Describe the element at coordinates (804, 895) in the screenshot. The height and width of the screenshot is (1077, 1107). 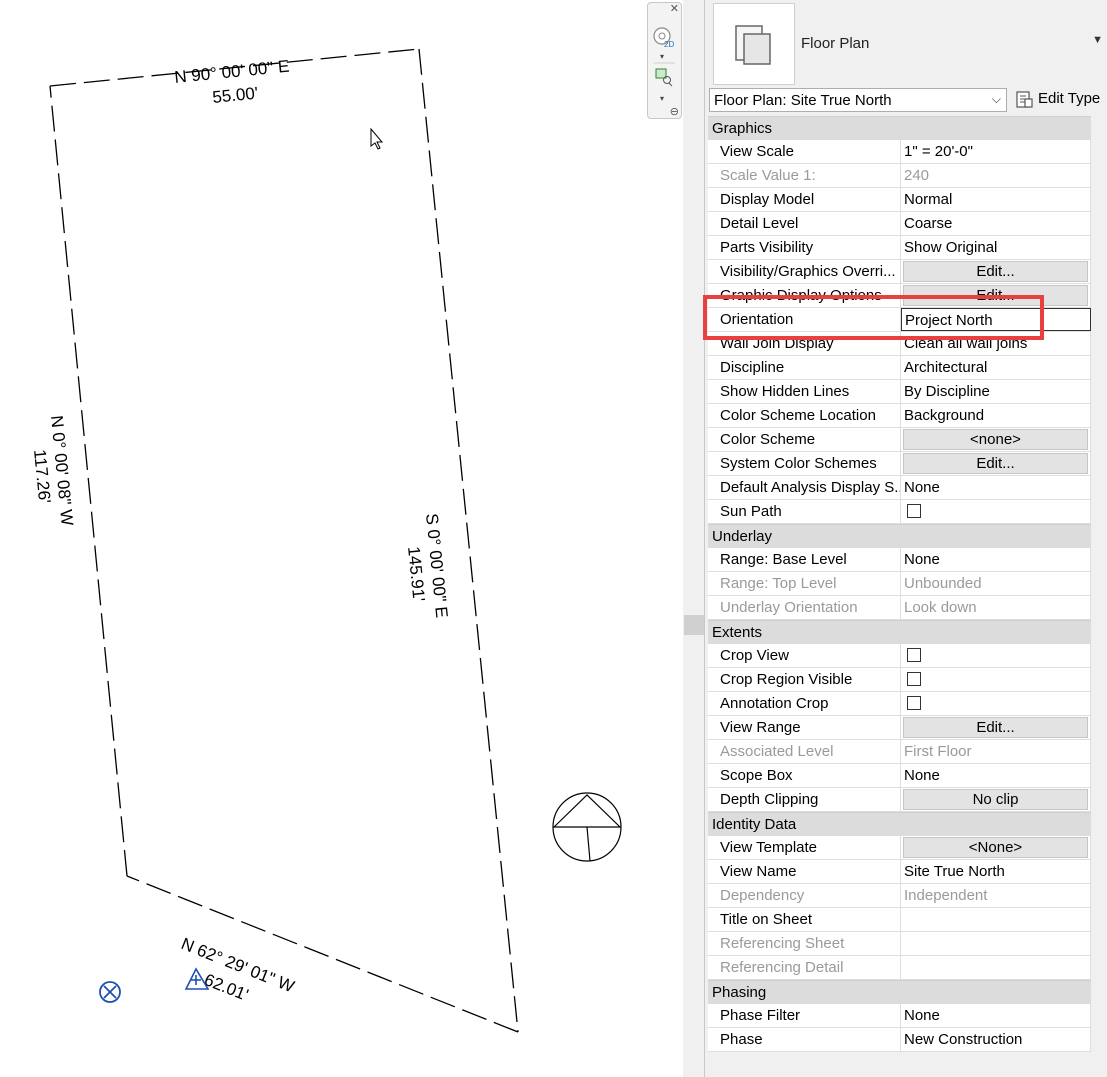
I see `property-name: Dependency` at that location.